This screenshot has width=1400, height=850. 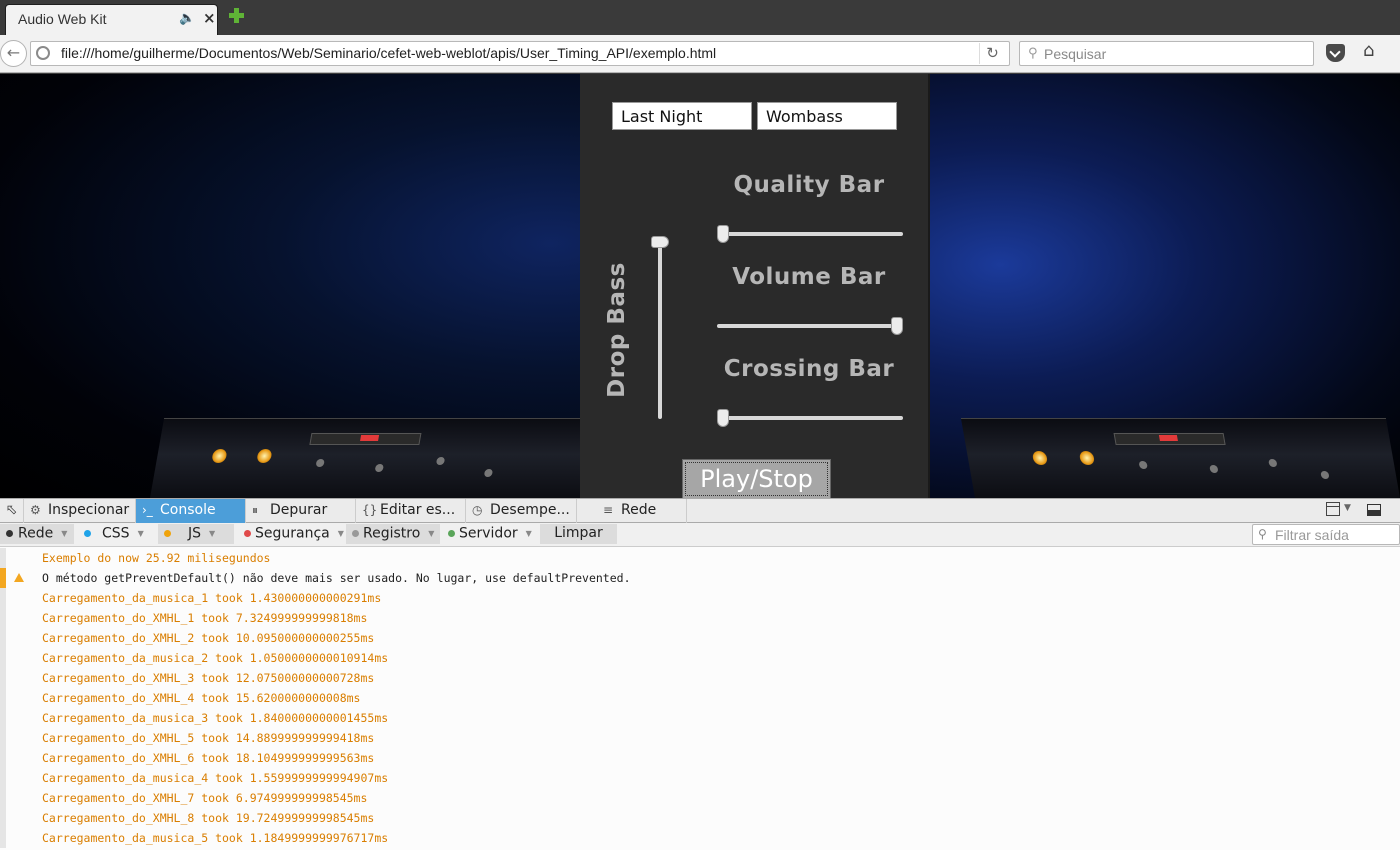 I want to click on filter-label: Segurança, so click(x=292, y=533).